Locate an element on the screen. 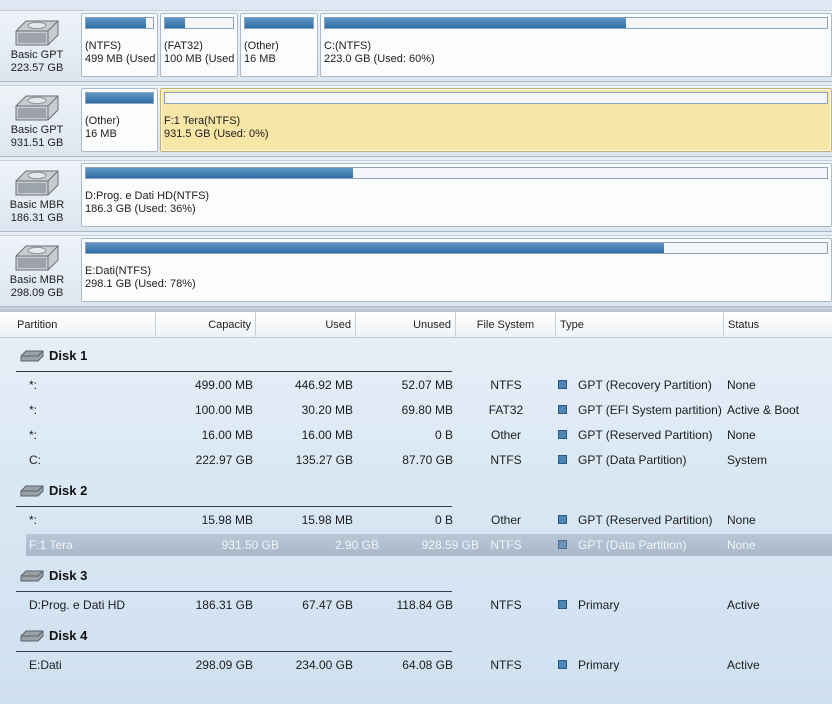 The image size is (832, 704). disk-type: Basic GPT is located at coordinates (37, 55).